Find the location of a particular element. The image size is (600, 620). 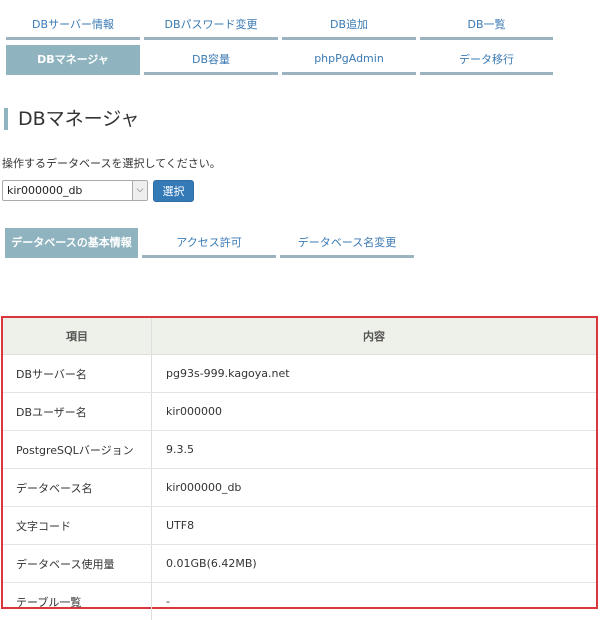

nav-data-migration: データ移行 is located at coordinates (486, 60).